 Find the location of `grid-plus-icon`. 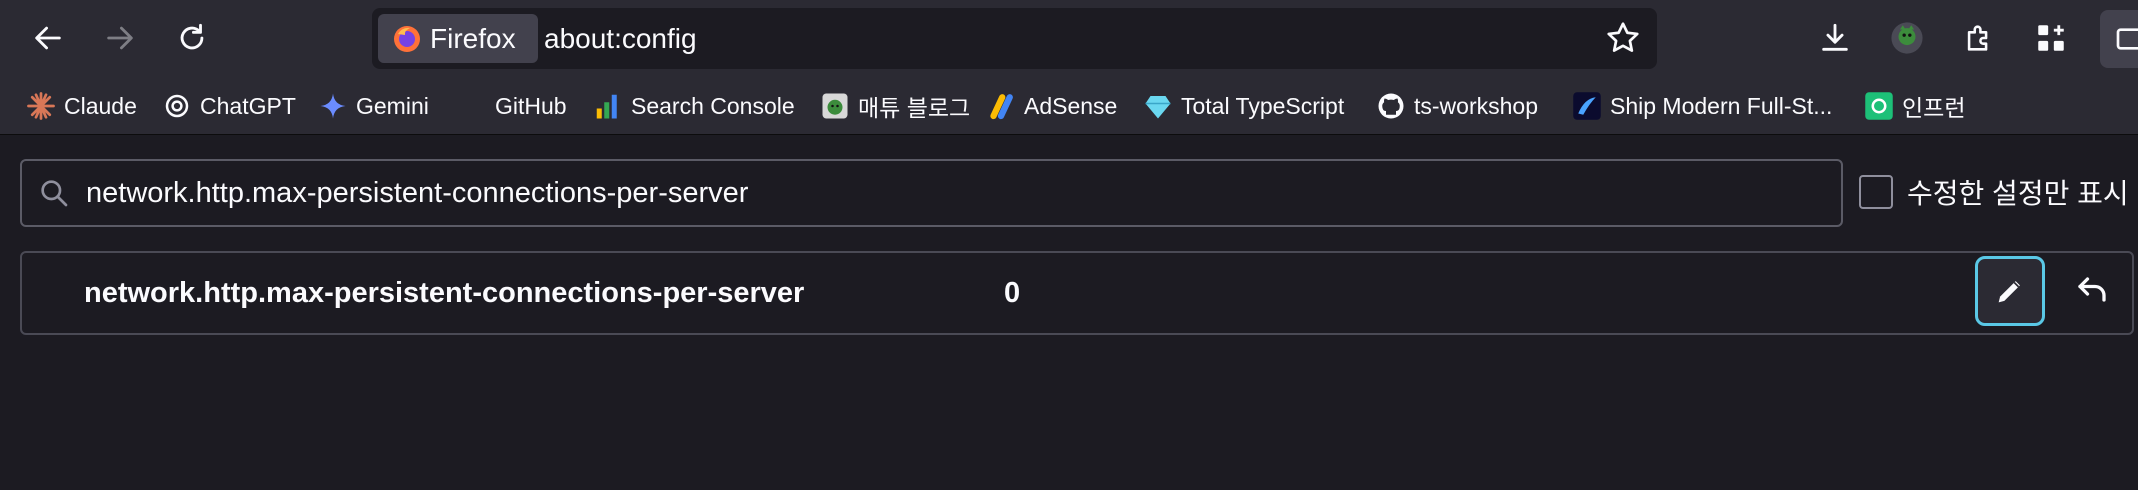

grid-plus-icon is located at coordinates (2051, 38).